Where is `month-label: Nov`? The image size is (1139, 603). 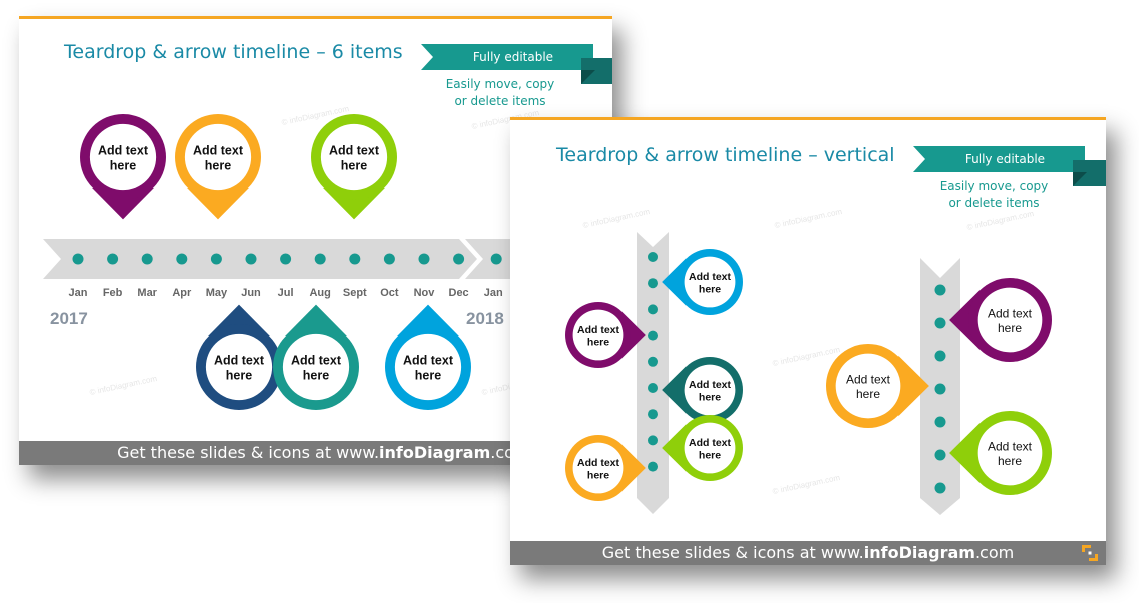 month-label: Nov is located at coordinates (424, 293).